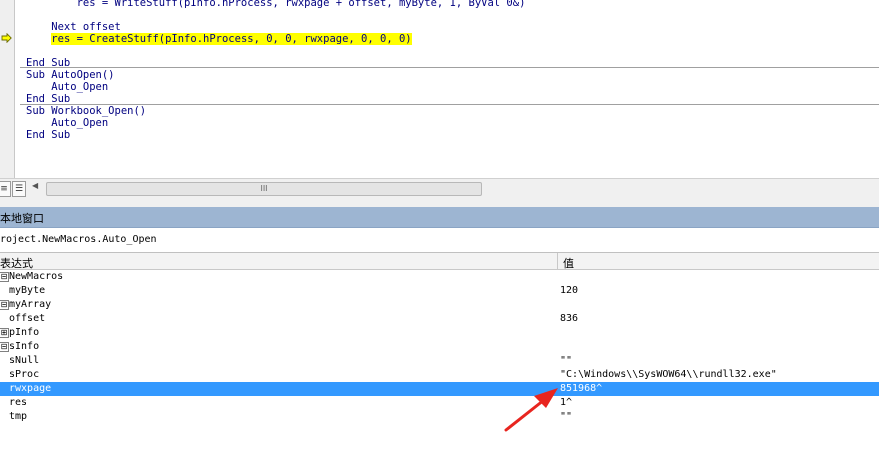 This screenshot has height=454, width=879. What do you see at coordinates (27, 290) in the screenshot?
I see `row-name: myByte` at bounding box center [27, 290].